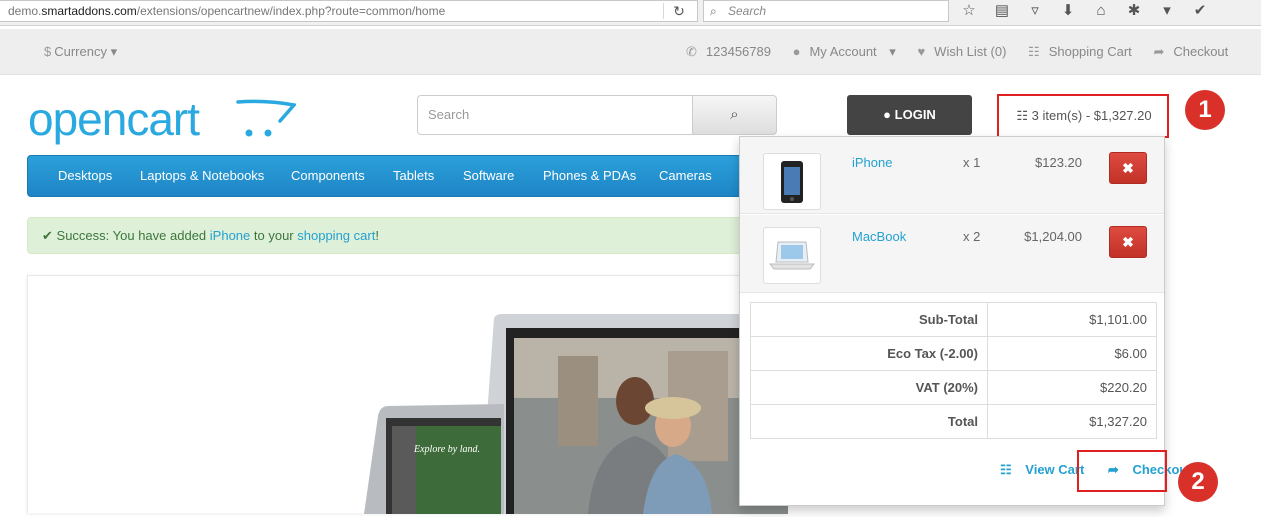 The width and height of the screenshot is (1261, 517). I want to click on totals-value: $220.20, so click(1072, 387).